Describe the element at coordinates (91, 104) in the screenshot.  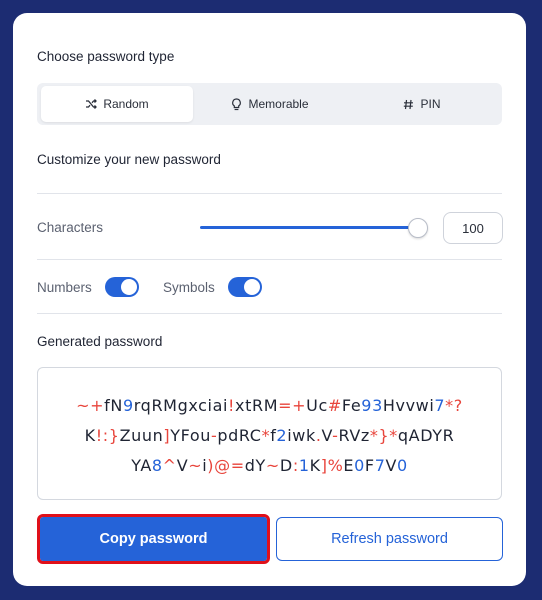
I see `shuffle-icon` at that location.